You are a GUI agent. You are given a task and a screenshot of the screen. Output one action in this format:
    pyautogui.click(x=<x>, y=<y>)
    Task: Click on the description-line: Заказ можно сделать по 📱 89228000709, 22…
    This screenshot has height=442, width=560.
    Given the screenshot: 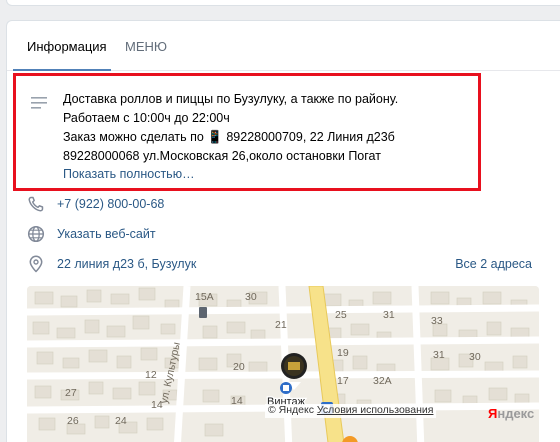 What is the action you would take?
    pyautogui.click(x=229, y=137)
    